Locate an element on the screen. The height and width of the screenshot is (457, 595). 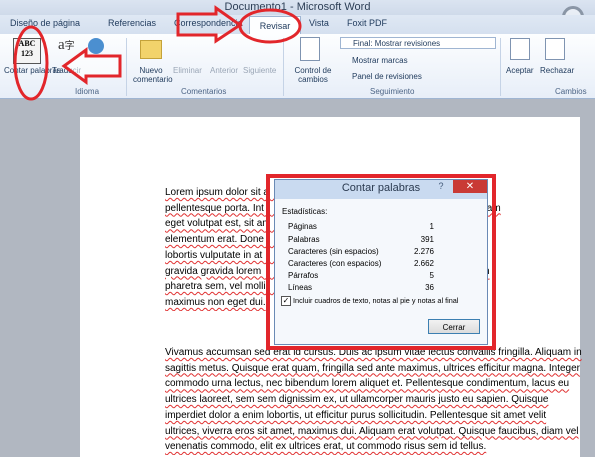
stat-value: 1 is located at coordinates (431, 226).